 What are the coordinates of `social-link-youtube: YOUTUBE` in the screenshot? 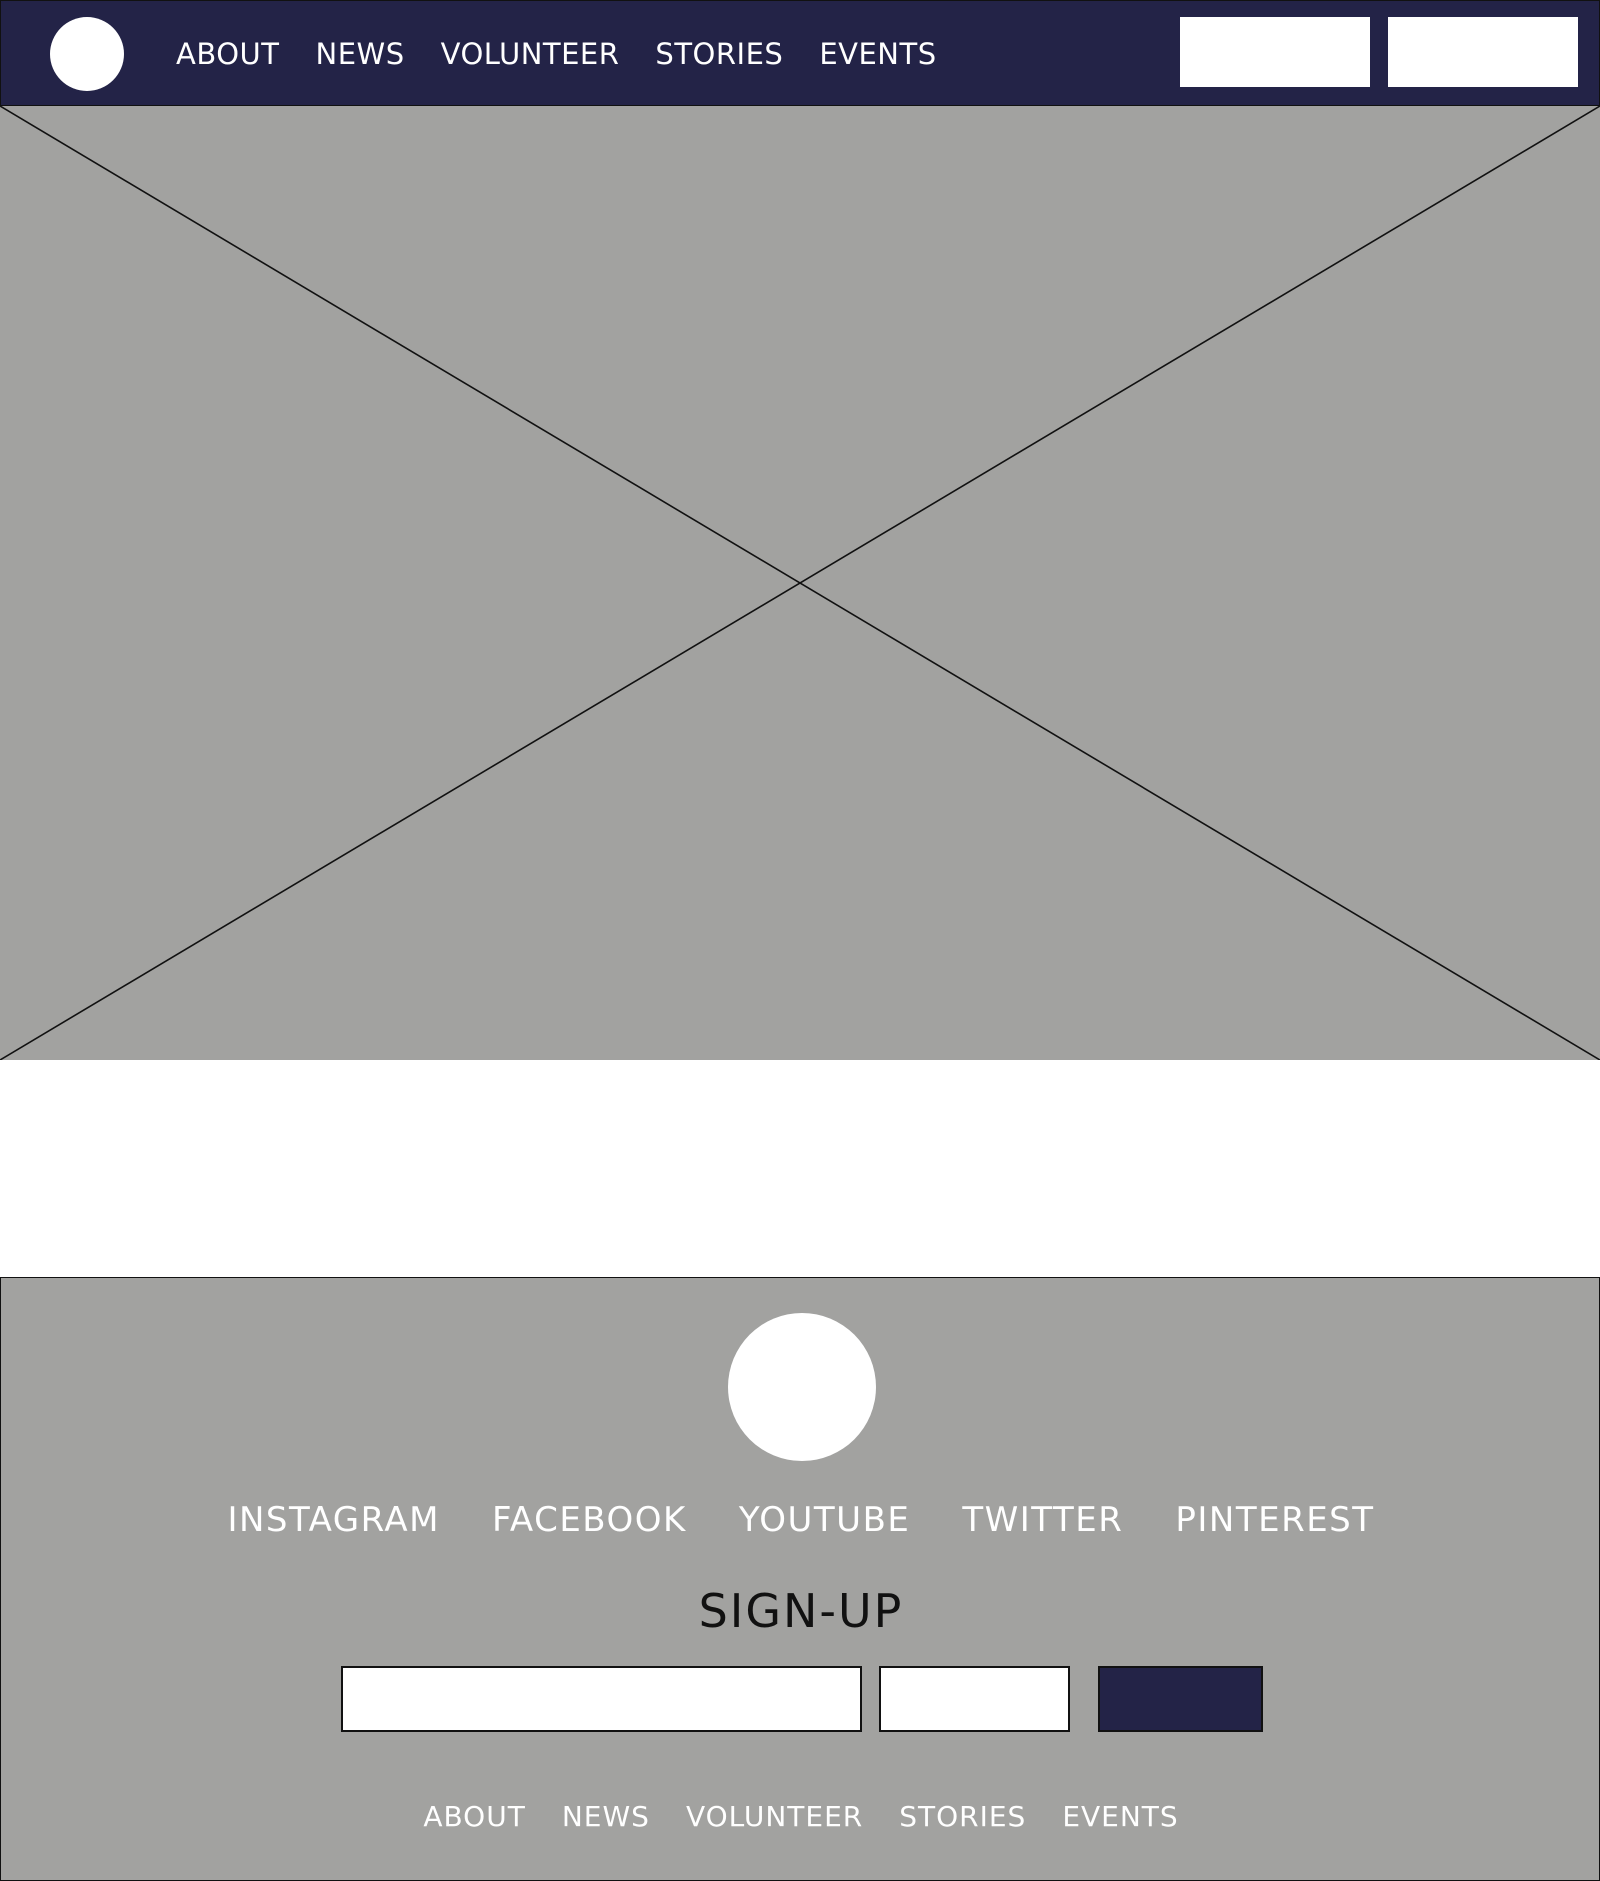 It's located at (825, 1520).